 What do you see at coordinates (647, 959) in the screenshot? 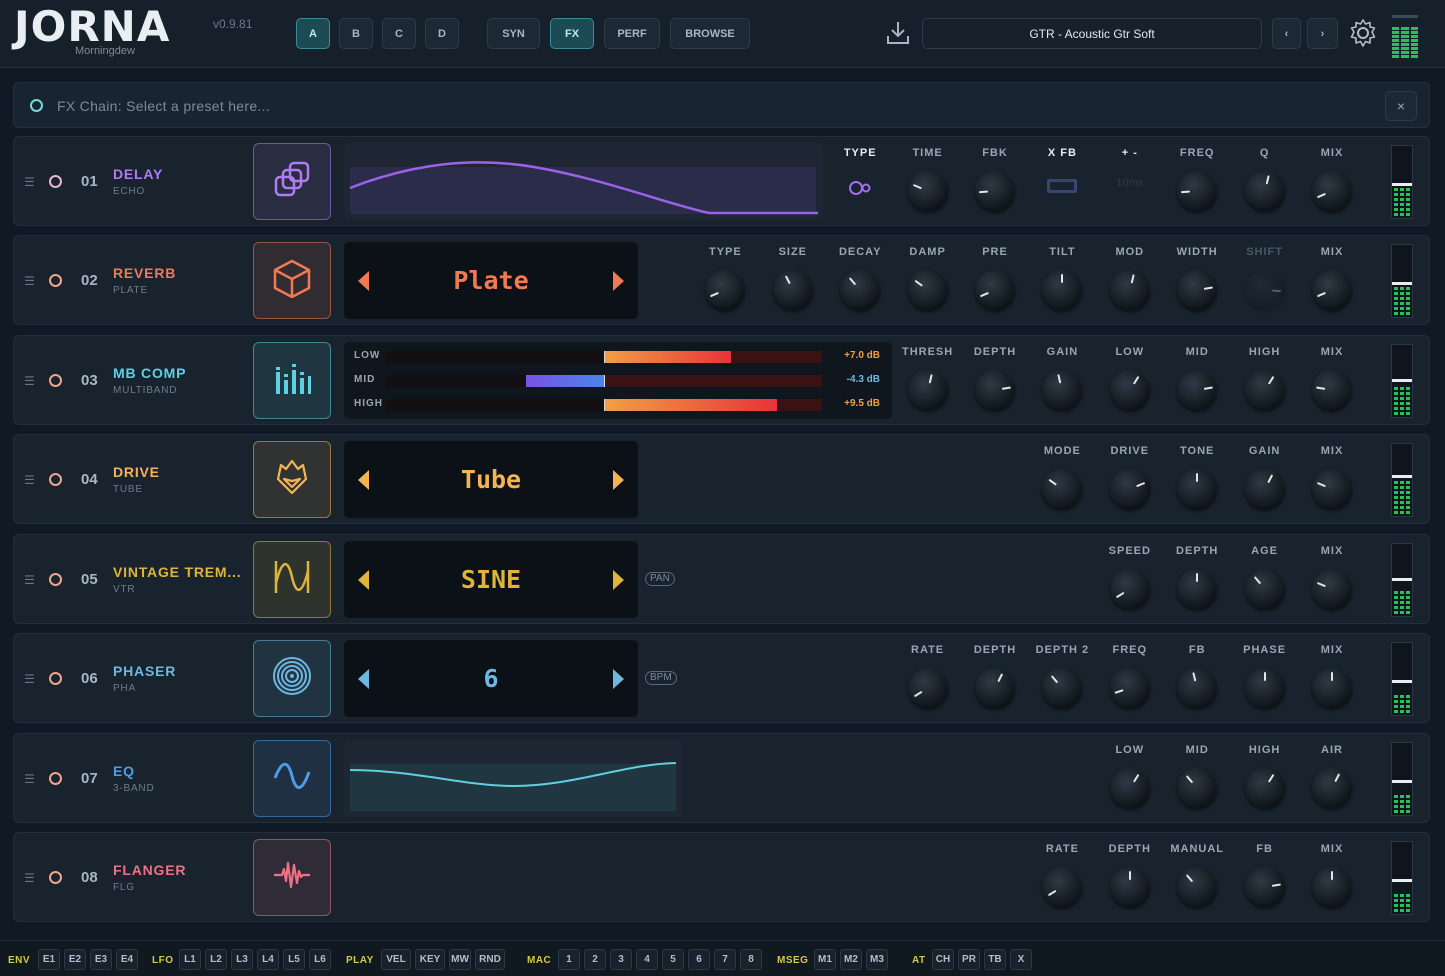
I see `mod-source-chip: 4` at bounding box center [647, 959].